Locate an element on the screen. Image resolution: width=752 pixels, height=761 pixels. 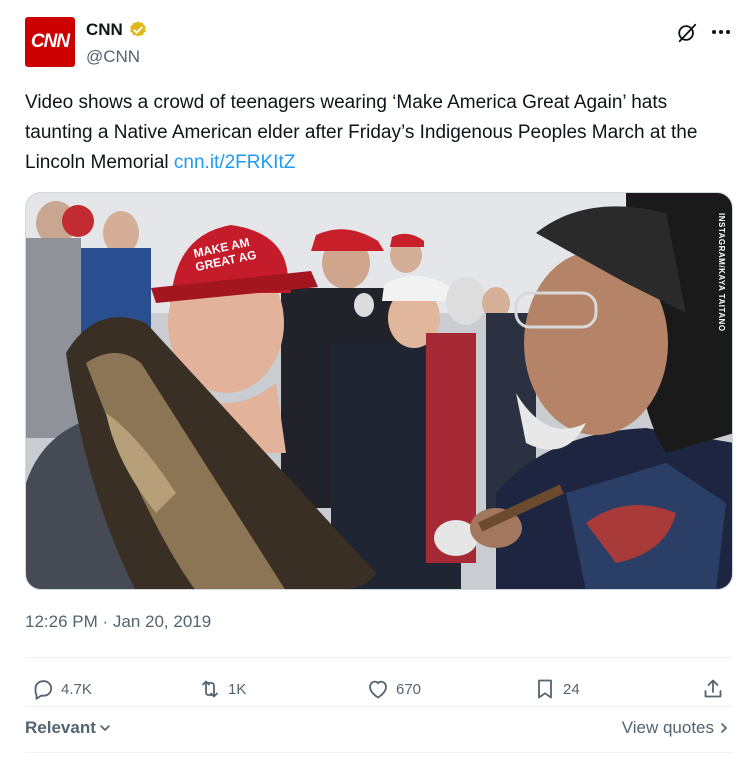
display-name: CNN is located at coordinates (104, 30).